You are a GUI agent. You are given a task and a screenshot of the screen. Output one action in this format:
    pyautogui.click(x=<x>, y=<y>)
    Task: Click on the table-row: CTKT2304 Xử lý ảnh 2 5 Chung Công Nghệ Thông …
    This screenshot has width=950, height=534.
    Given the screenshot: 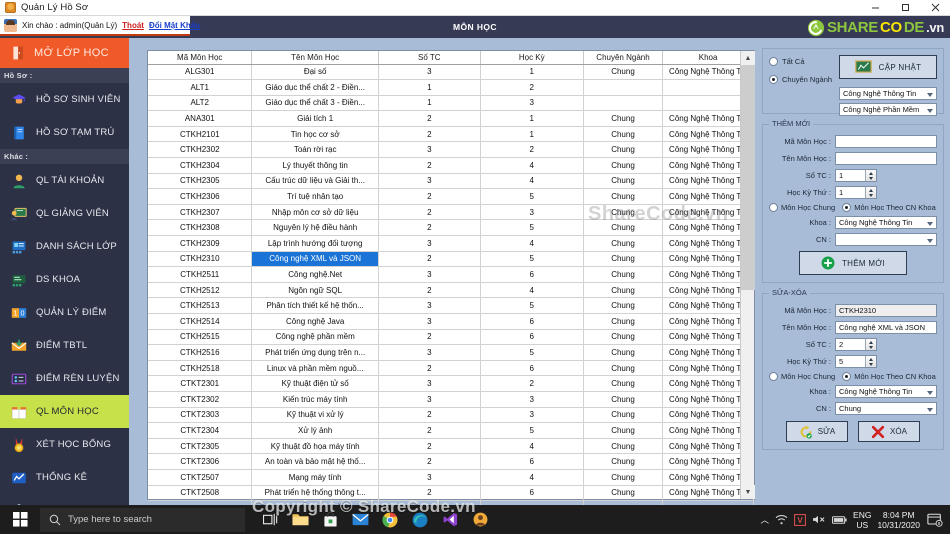 What is the action you would take?
    pyautogui.click(x=451, y=430)
    